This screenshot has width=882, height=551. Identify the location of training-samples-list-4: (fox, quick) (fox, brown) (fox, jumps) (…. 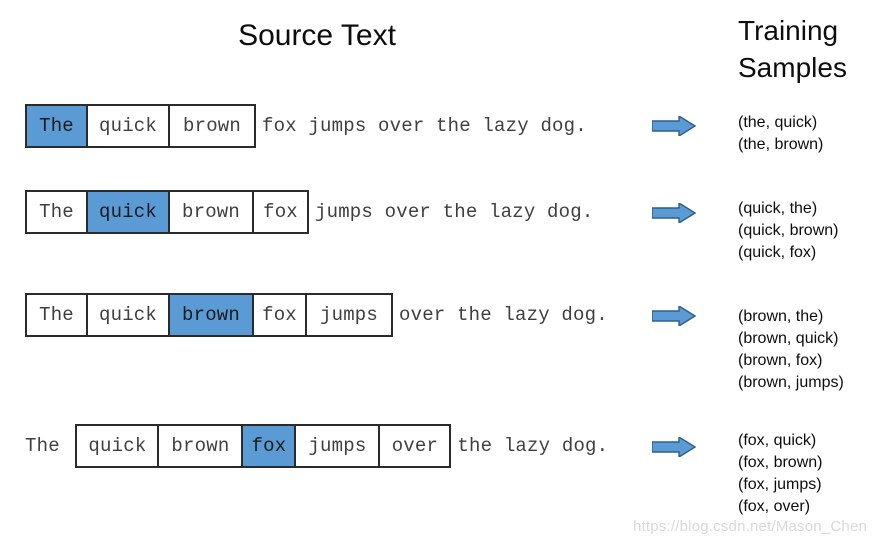
(780, 474).